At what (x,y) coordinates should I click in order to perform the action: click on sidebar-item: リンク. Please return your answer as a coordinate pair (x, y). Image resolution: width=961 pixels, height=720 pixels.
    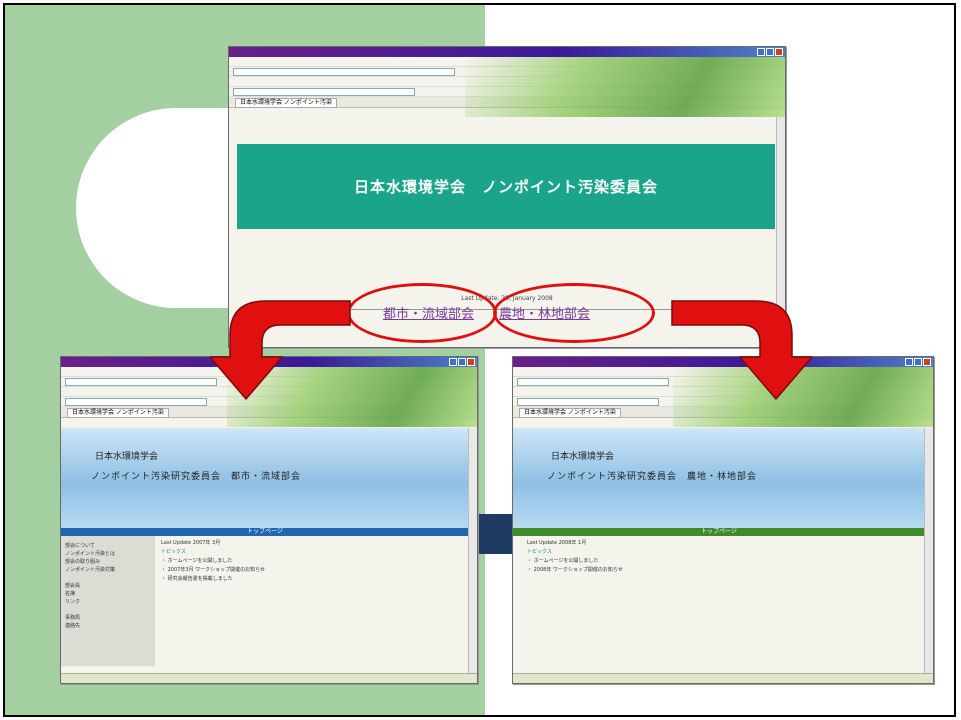
    Looking at the image, I should click on (108, 602).